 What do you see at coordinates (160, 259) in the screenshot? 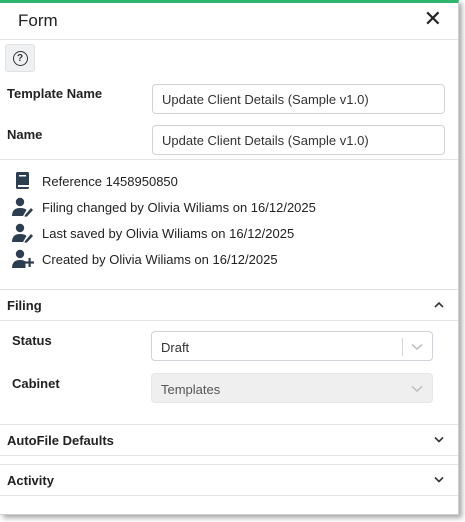
I see `created-text: Created by Olivia Wiliams on 16/12/2025` at bounding box center [160, 259].